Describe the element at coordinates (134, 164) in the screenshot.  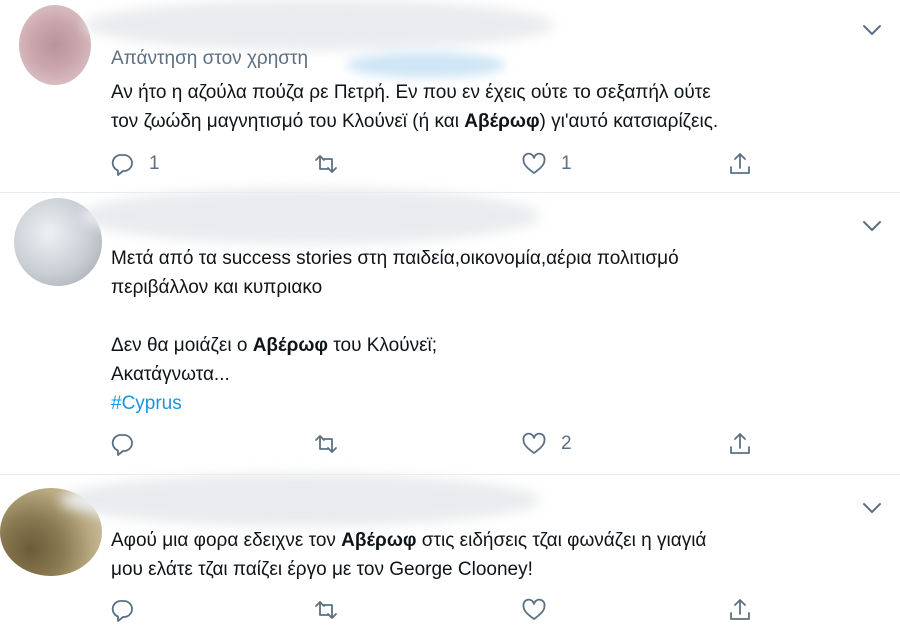
I see `reply-button: 1` at that location.